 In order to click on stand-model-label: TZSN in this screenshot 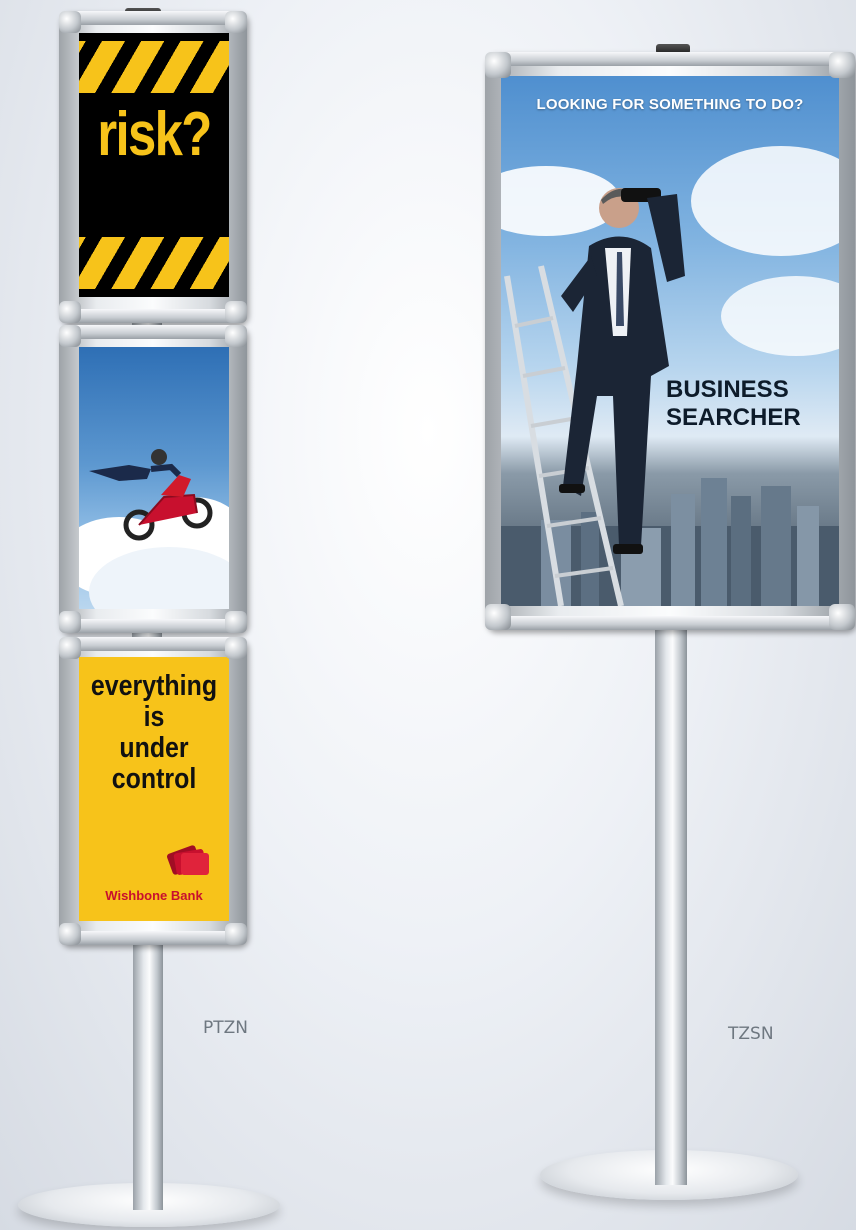, I will do `click(751, 1034)`.